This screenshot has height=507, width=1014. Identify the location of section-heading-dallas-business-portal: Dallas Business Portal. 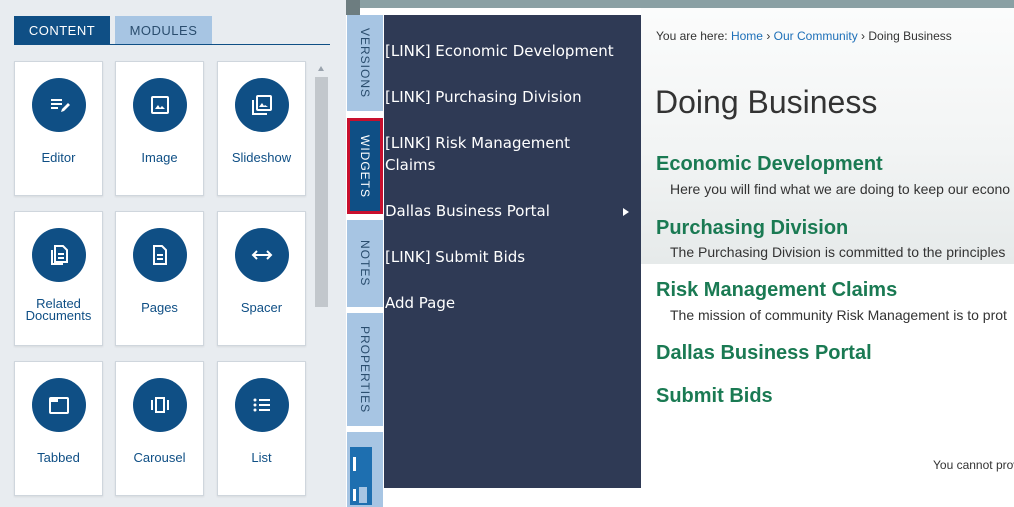
(764, 353).